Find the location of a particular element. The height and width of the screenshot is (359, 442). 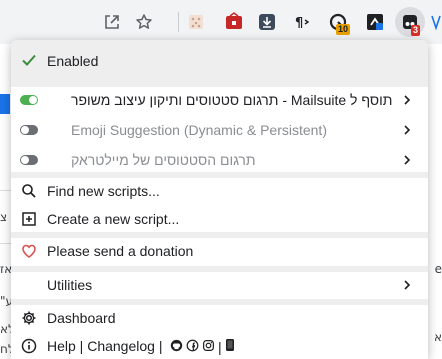

social-links: | is located at coordinates (202, 346).